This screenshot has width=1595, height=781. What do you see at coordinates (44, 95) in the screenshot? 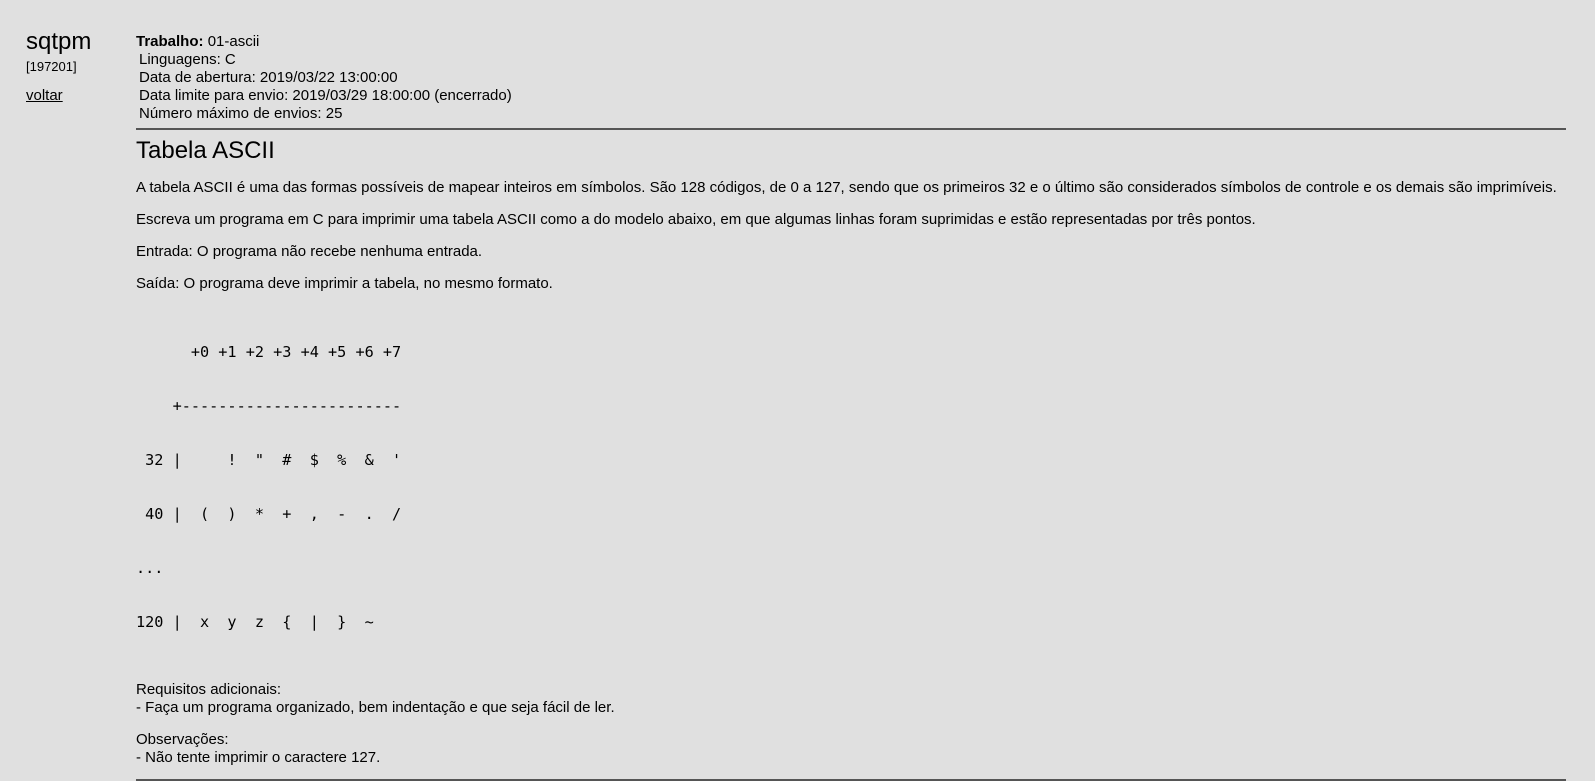
I see `back-link: voltar` at bounding box center [44, 95].